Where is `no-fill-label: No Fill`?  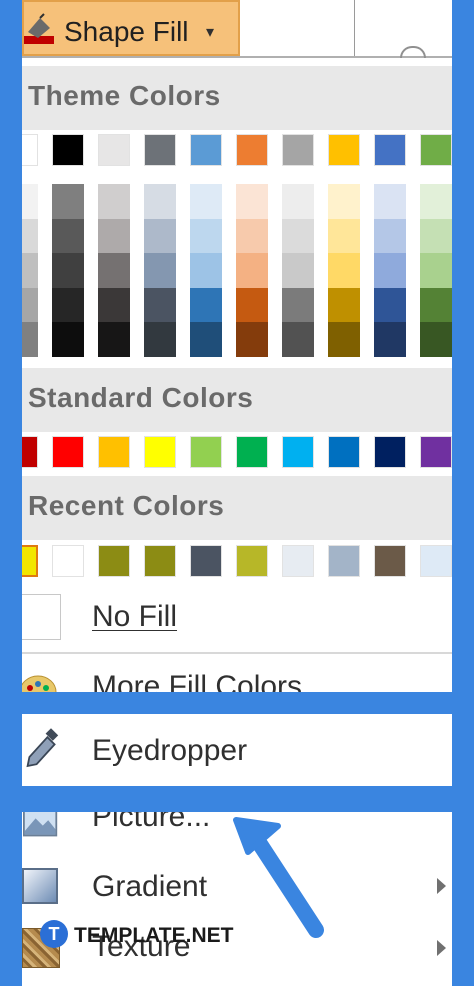 no-fill-label: No Fill is located at coordinates (135, 616).